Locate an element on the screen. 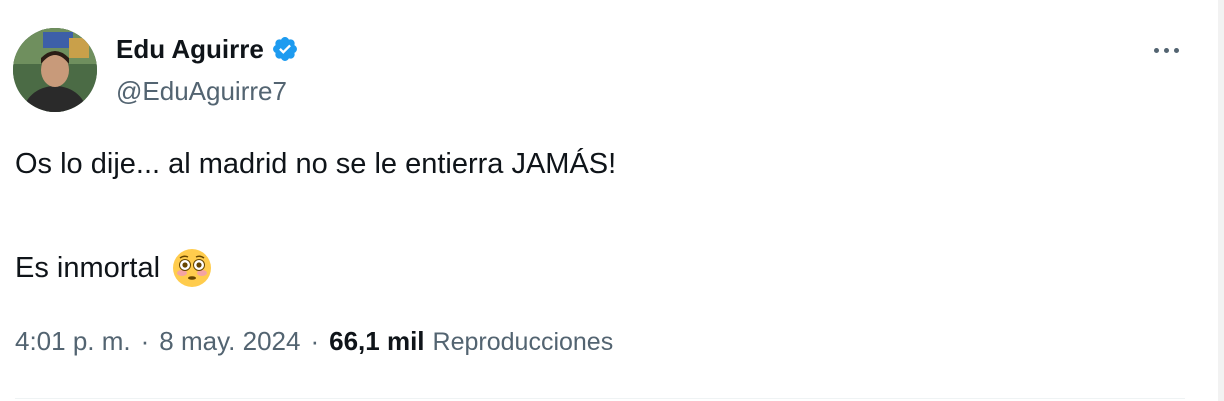 The width and height of the screenshot is (1224, 401). flushed-face-emoji-icon is located at coordinates (192, 268).